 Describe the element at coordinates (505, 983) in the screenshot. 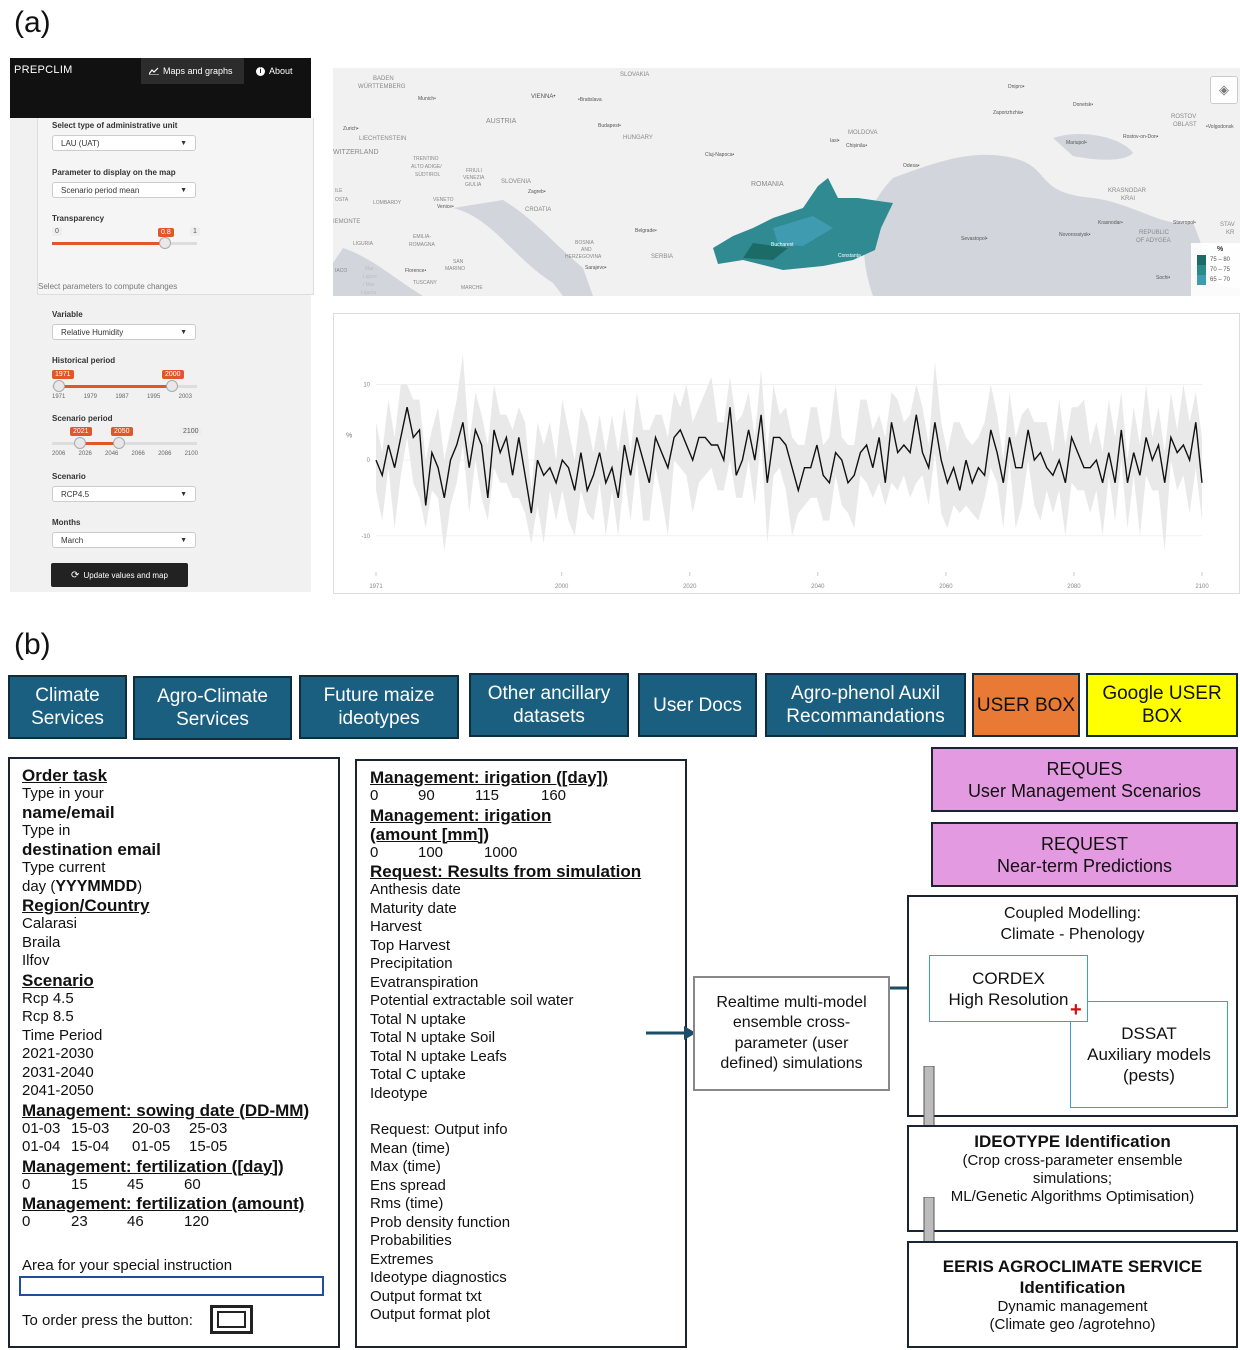

I see `result-option: Evatranspiration` at that location.